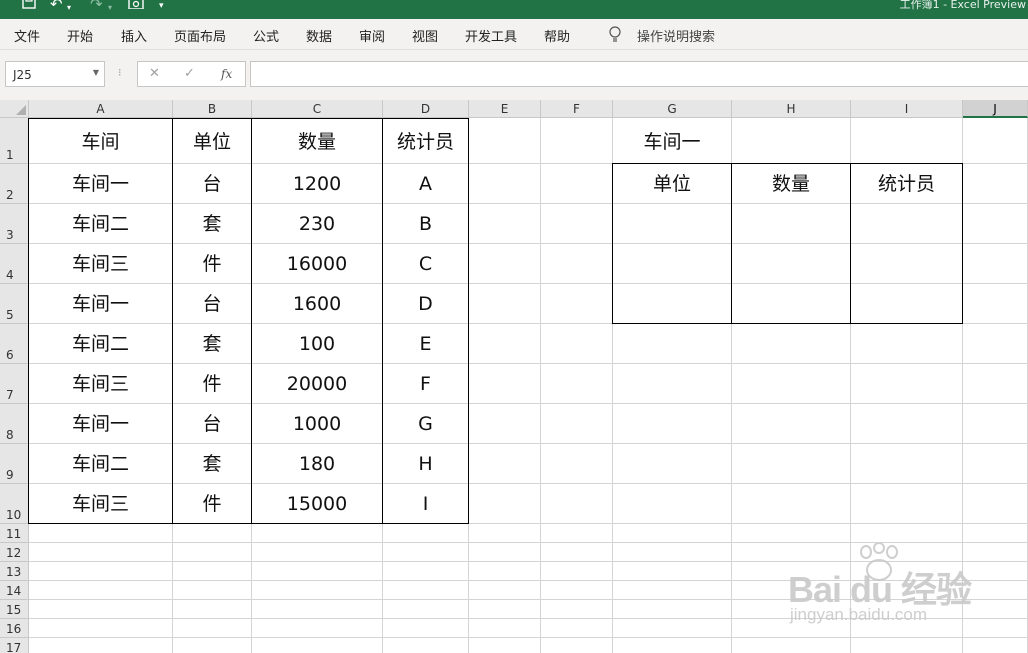 This screenshot has width=1028, height=653. Describe the element at coordinates (557, 35) in the screenshot. I see `tab-help: 帮助` at that location.